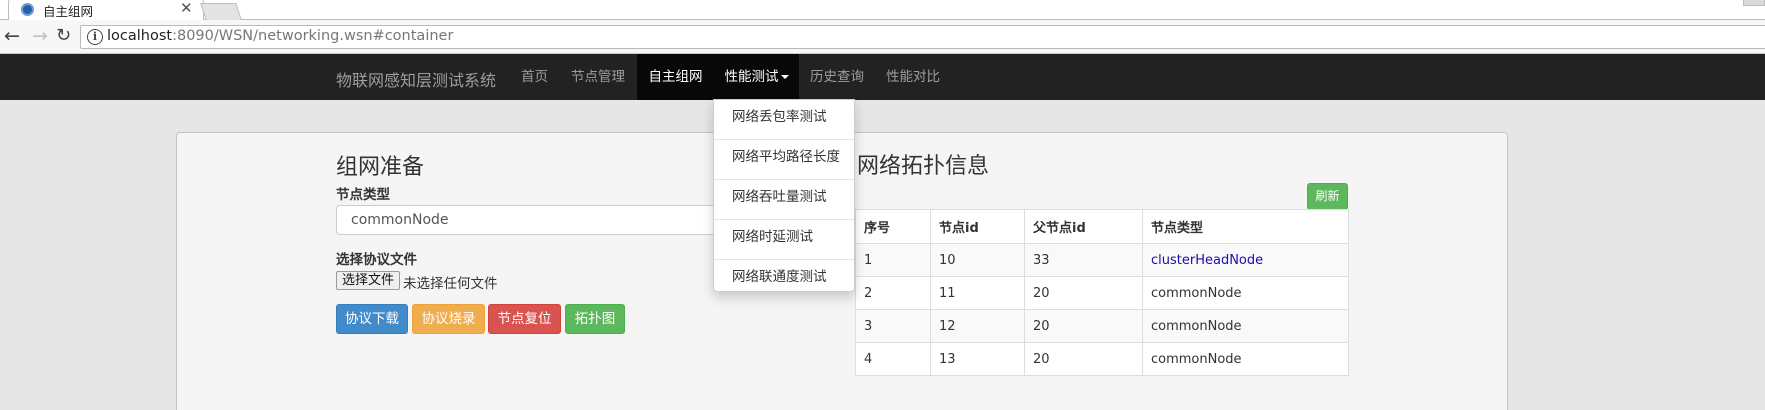  What do you see at coordinates (63, 36) in the screenshot?
I see `reload-icon: ↻` at bounding box center [63, 36].